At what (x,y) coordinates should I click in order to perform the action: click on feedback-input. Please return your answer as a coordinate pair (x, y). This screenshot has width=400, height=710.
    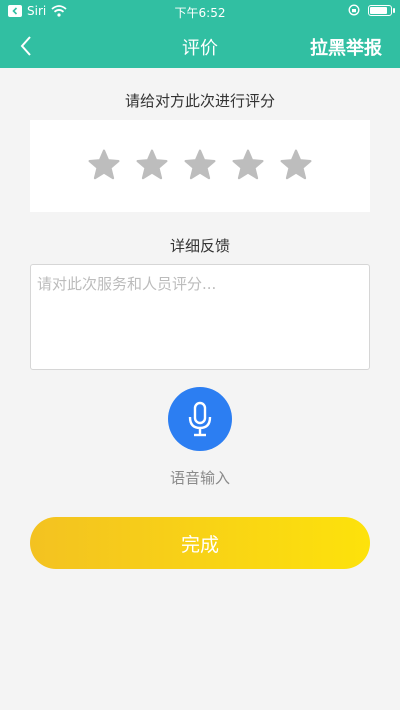
    Looking at the image, I should click on (200, 317).